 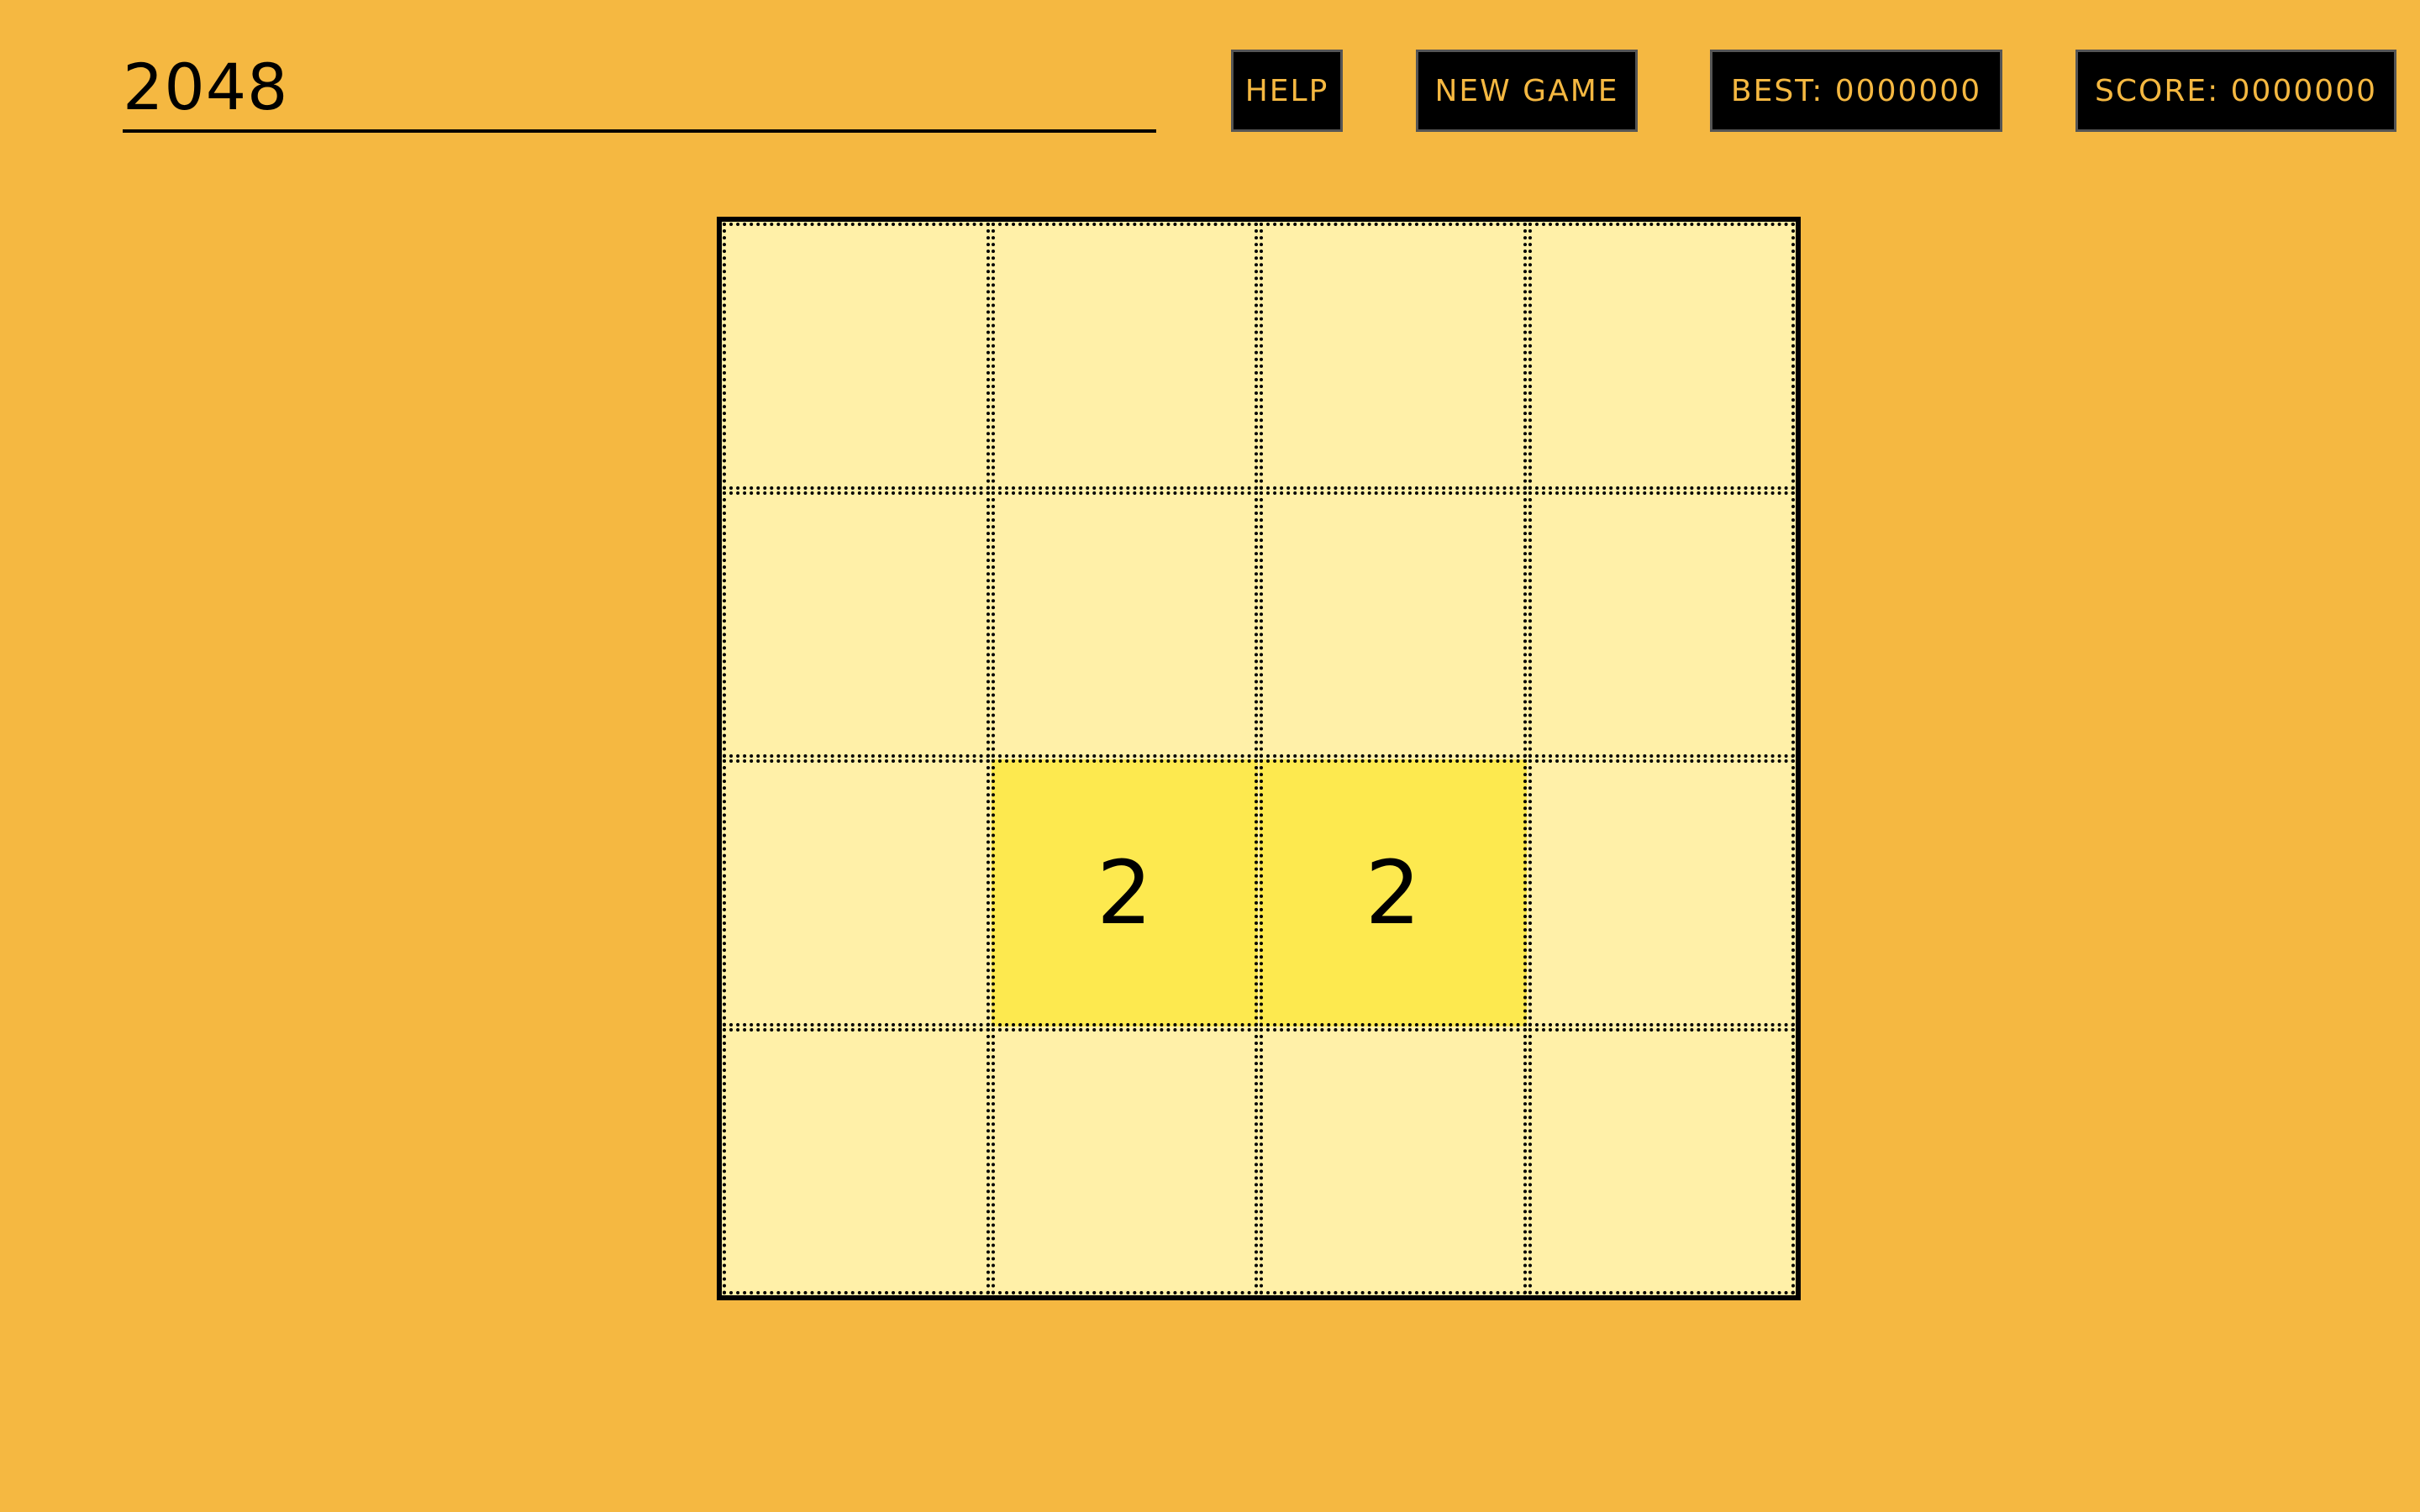 What do you see at coordinates (1856, 91) in the screenshot?
I see `best-score-display: BEST: 0000000` at bounding box center [1856, 91].